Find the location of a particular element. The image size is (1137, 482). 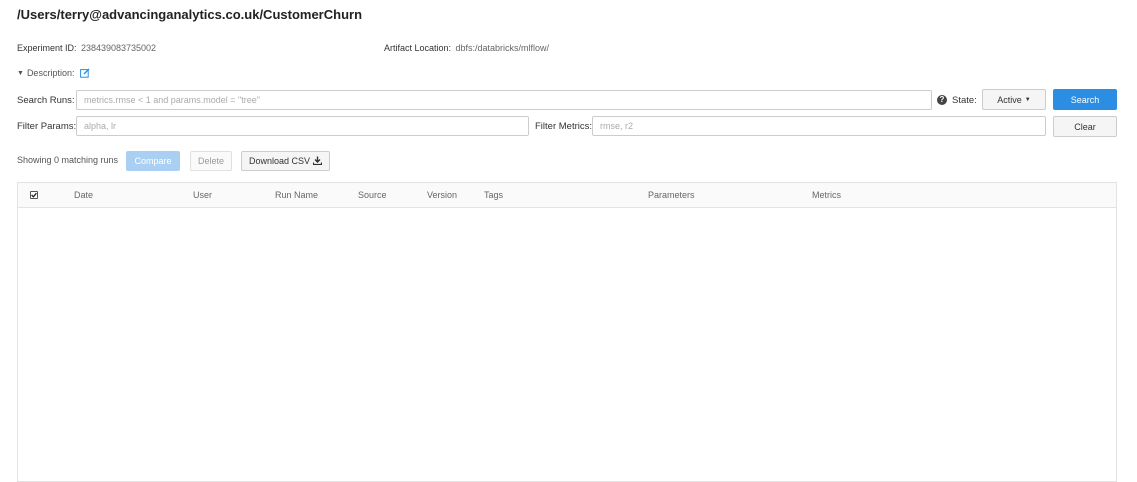

description-toggle: ▼ Description: is located at coordinates (53, 73).